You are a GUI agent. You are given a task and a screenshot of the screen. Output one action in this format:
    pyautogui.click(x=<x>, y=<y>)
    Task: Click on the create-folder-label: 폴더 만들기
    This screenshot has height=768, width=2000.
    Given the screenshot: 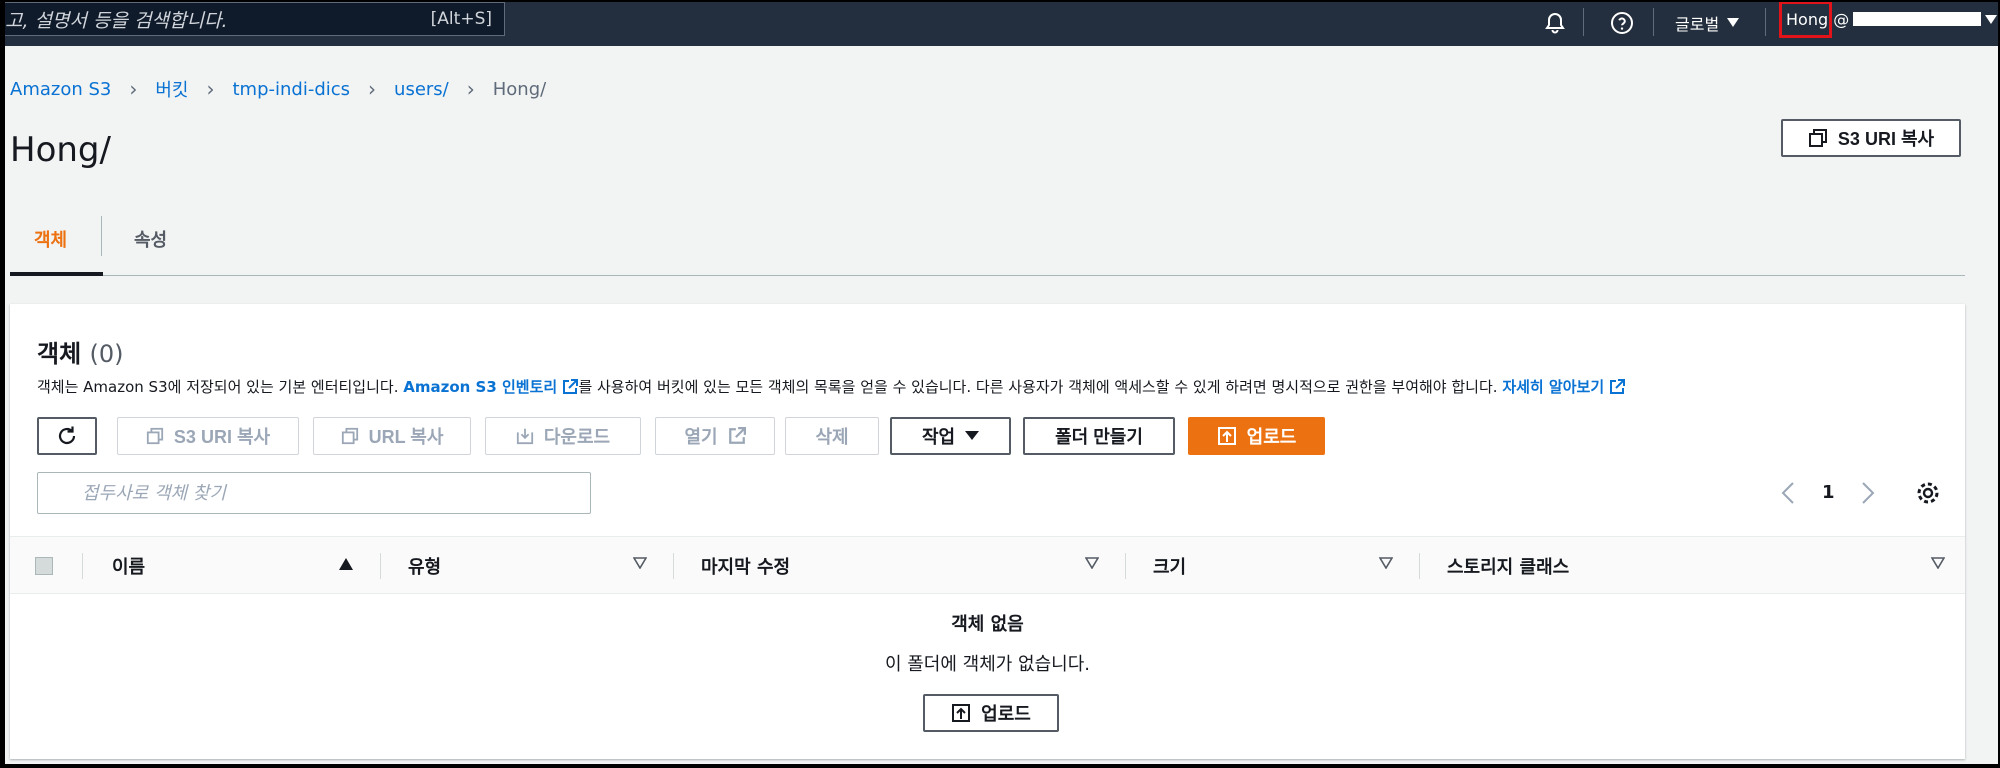 What is the action you would take?
    pyautogui.click(x=1099, y=437)
    